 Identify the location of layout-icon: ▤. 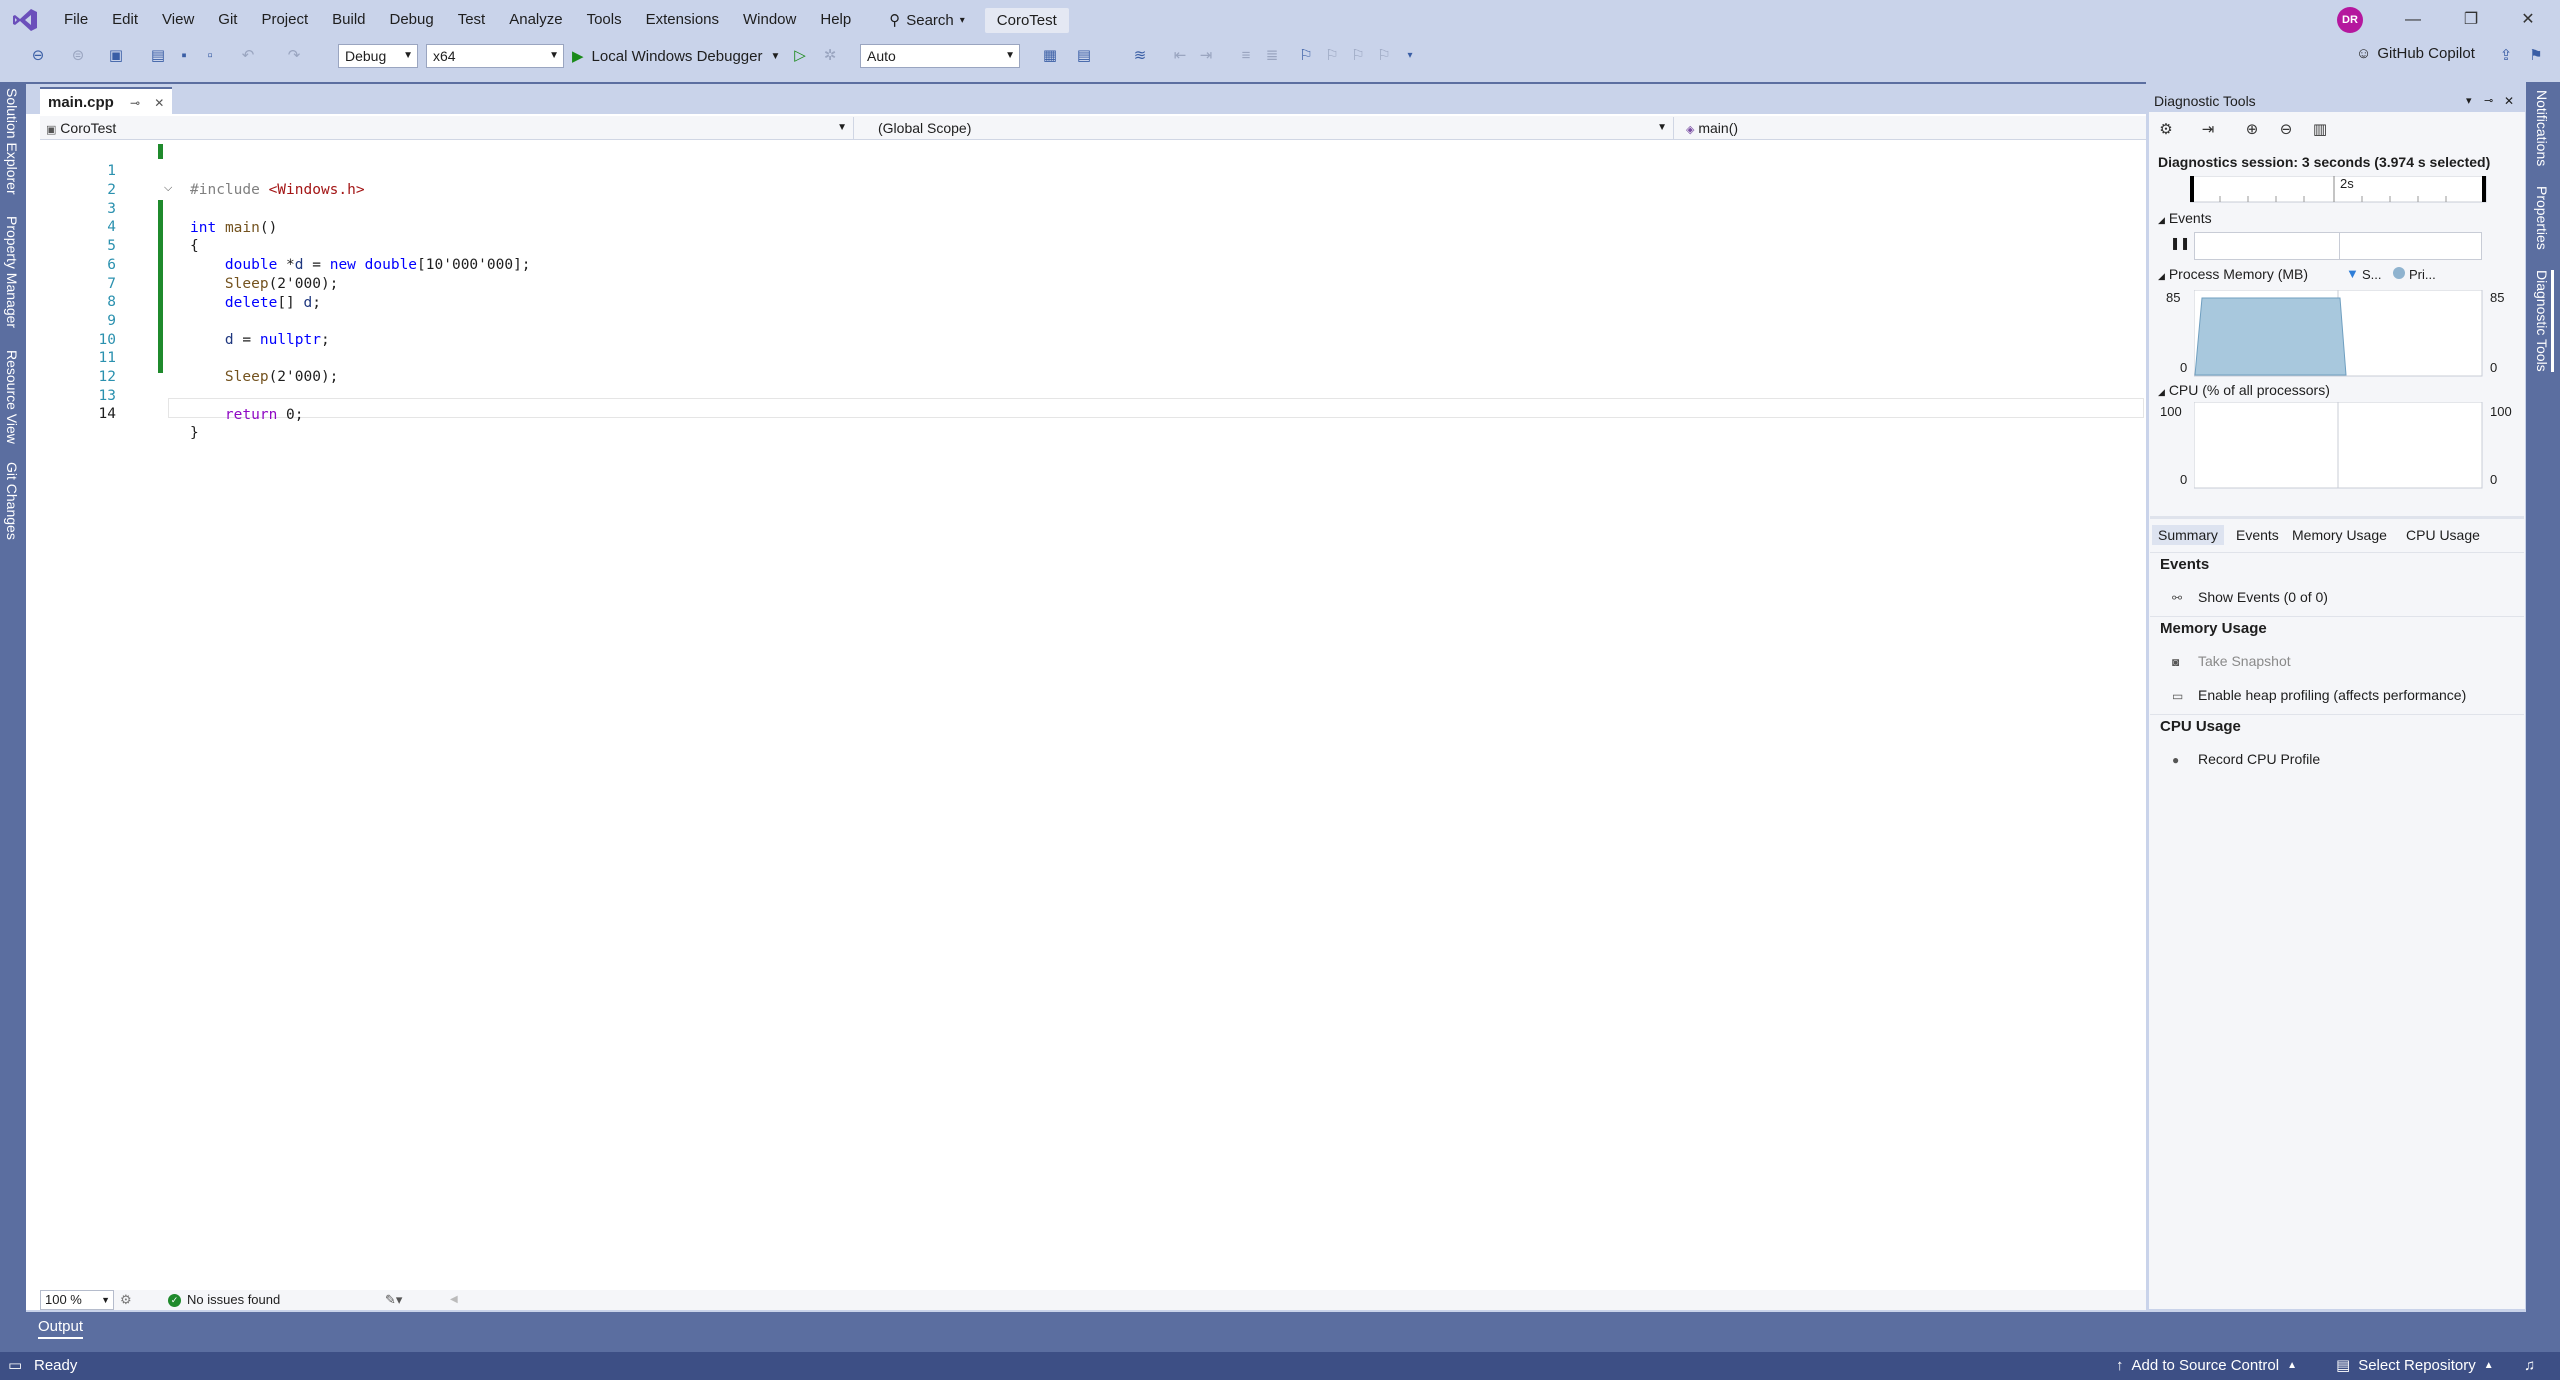
(1084, 56).